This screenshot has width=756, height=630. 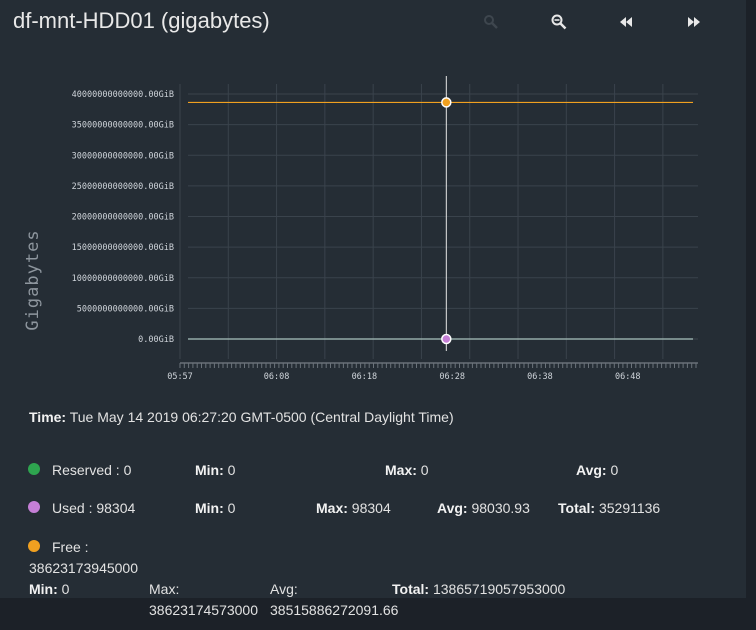 I want to click on x-axis-ticks: 05:57 06:08 06:18 06:28 06:38 06:48, so click(x=432, y=372).